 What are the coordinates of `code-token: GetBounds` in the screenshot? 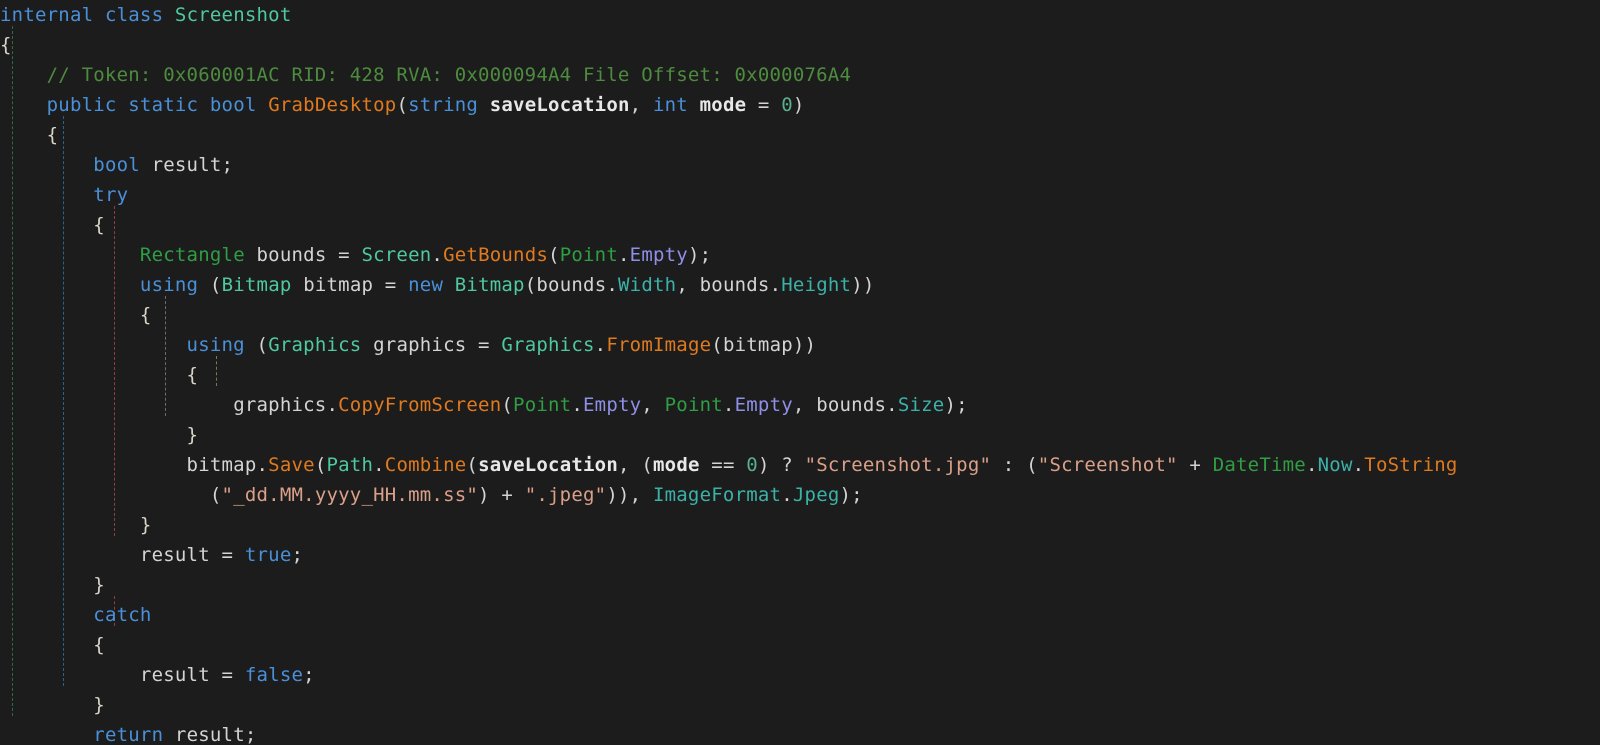 It's located at (496, 255).